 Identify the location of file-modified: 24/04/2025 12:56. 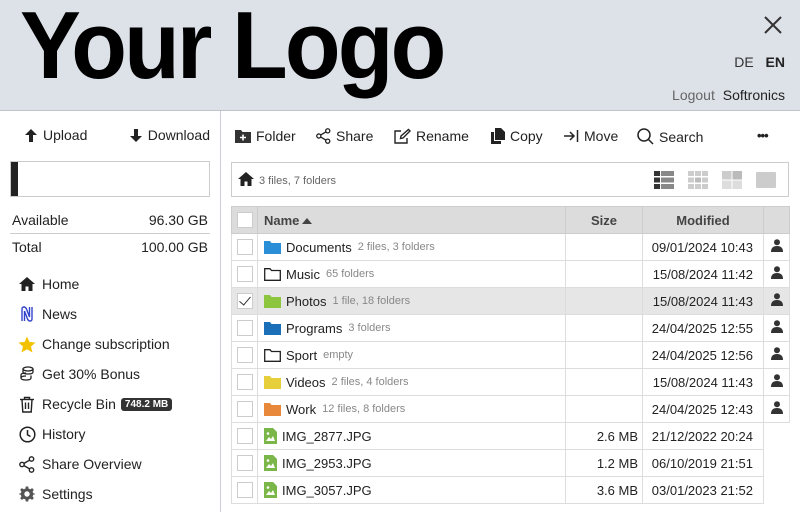
(702, 355).